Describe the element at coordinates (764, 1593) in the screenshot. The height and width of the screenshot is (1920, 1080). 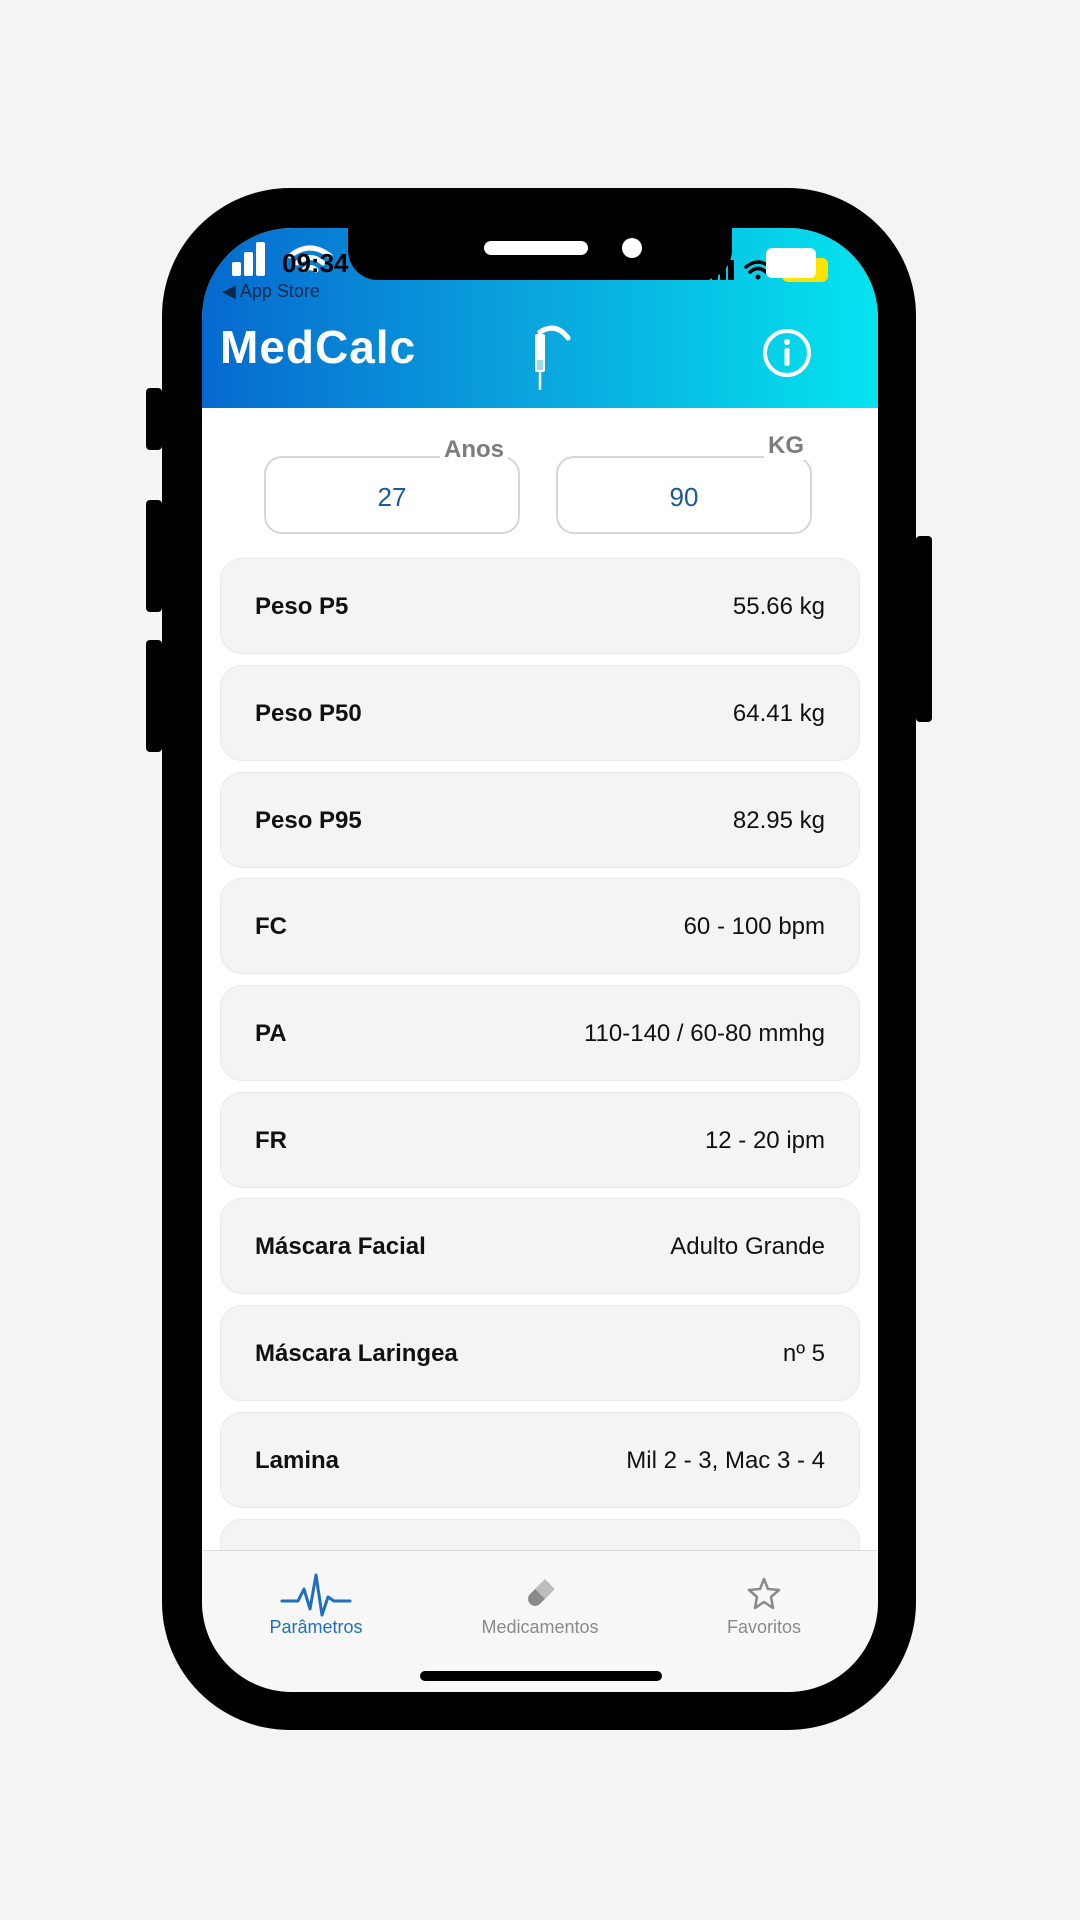
I see `star-icon` at that location.